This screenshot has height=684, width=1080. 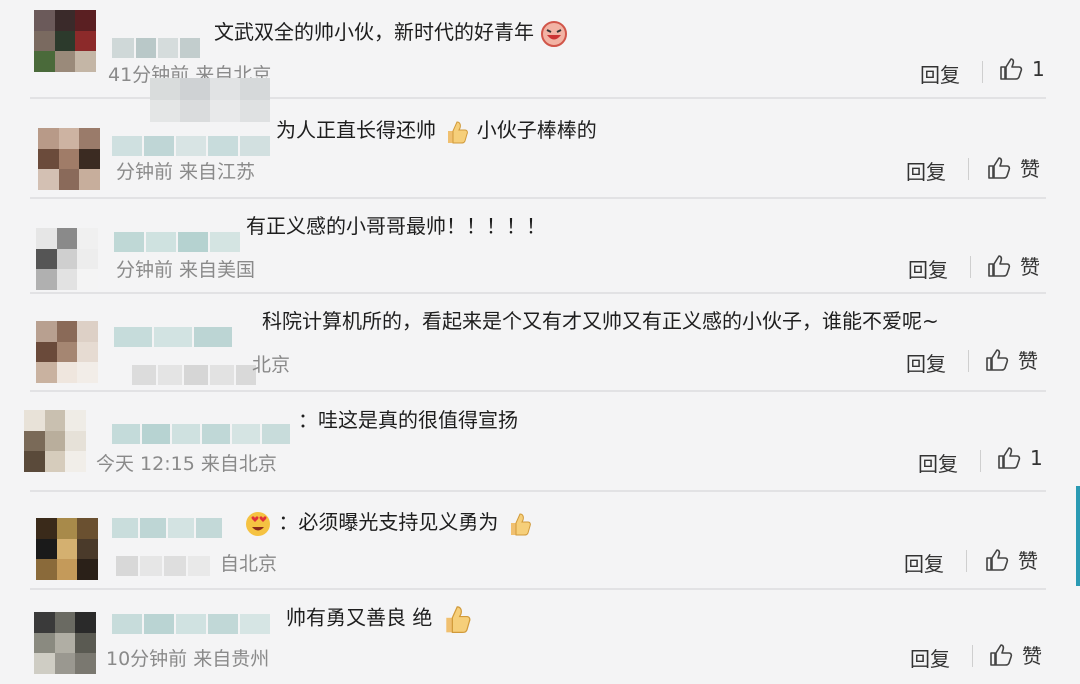 What do you see at coordinates (271, 365) in the screenshot?
I see `comment-meta: 北京` at bounding box center [271, 365].